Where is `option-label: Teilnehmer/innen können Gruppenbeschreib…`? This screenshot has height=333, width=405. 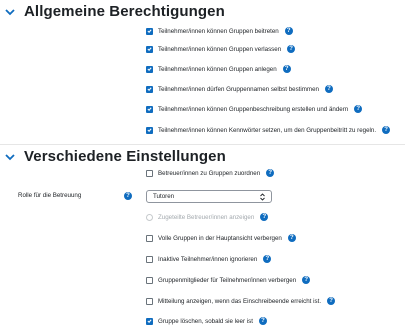 option-label: Teilnehmer/innen können Gruppenbeschreib… is located at coordinates (253, 109).